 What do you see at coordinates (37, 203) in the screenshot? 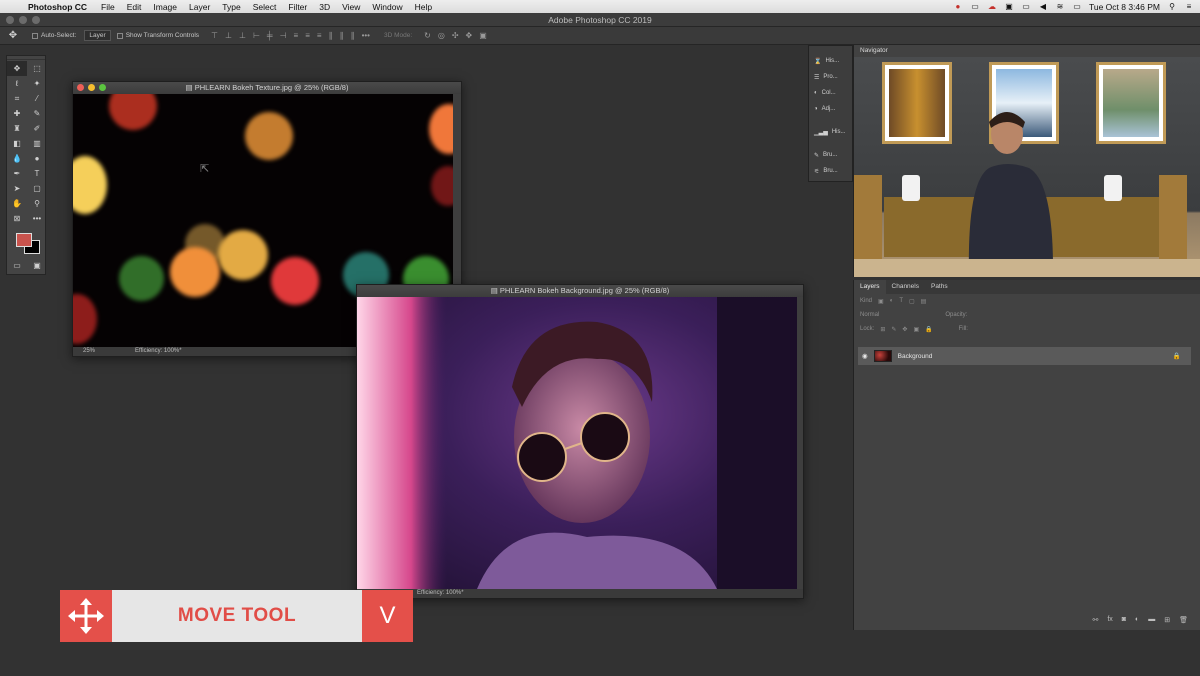
I see `zoom-tool-icon: ⚲` at bounding box center [37, 203].